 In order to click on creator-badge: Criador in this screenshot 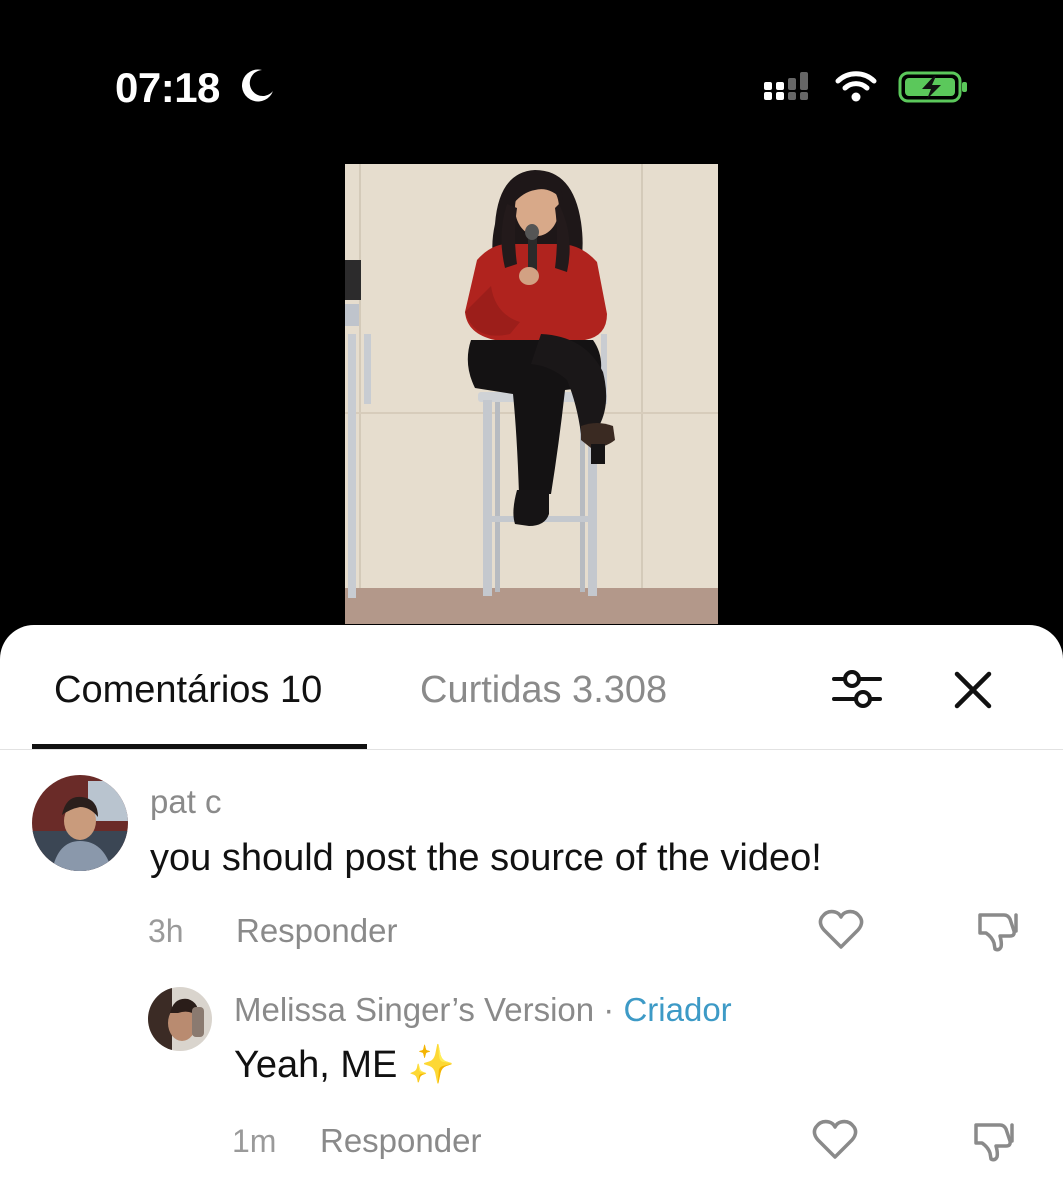, I will do `click(677, 1009)`.